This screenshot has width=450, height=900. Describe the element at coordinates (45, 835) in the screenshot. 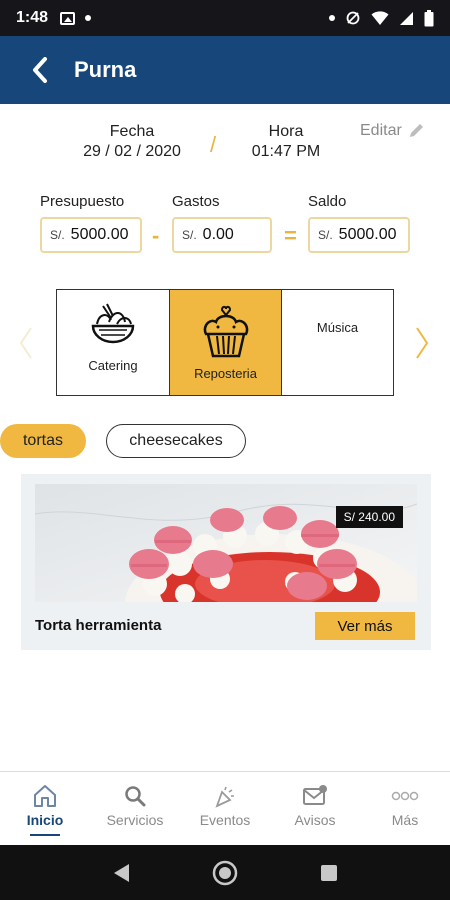

I see `active-indicator` at that location.